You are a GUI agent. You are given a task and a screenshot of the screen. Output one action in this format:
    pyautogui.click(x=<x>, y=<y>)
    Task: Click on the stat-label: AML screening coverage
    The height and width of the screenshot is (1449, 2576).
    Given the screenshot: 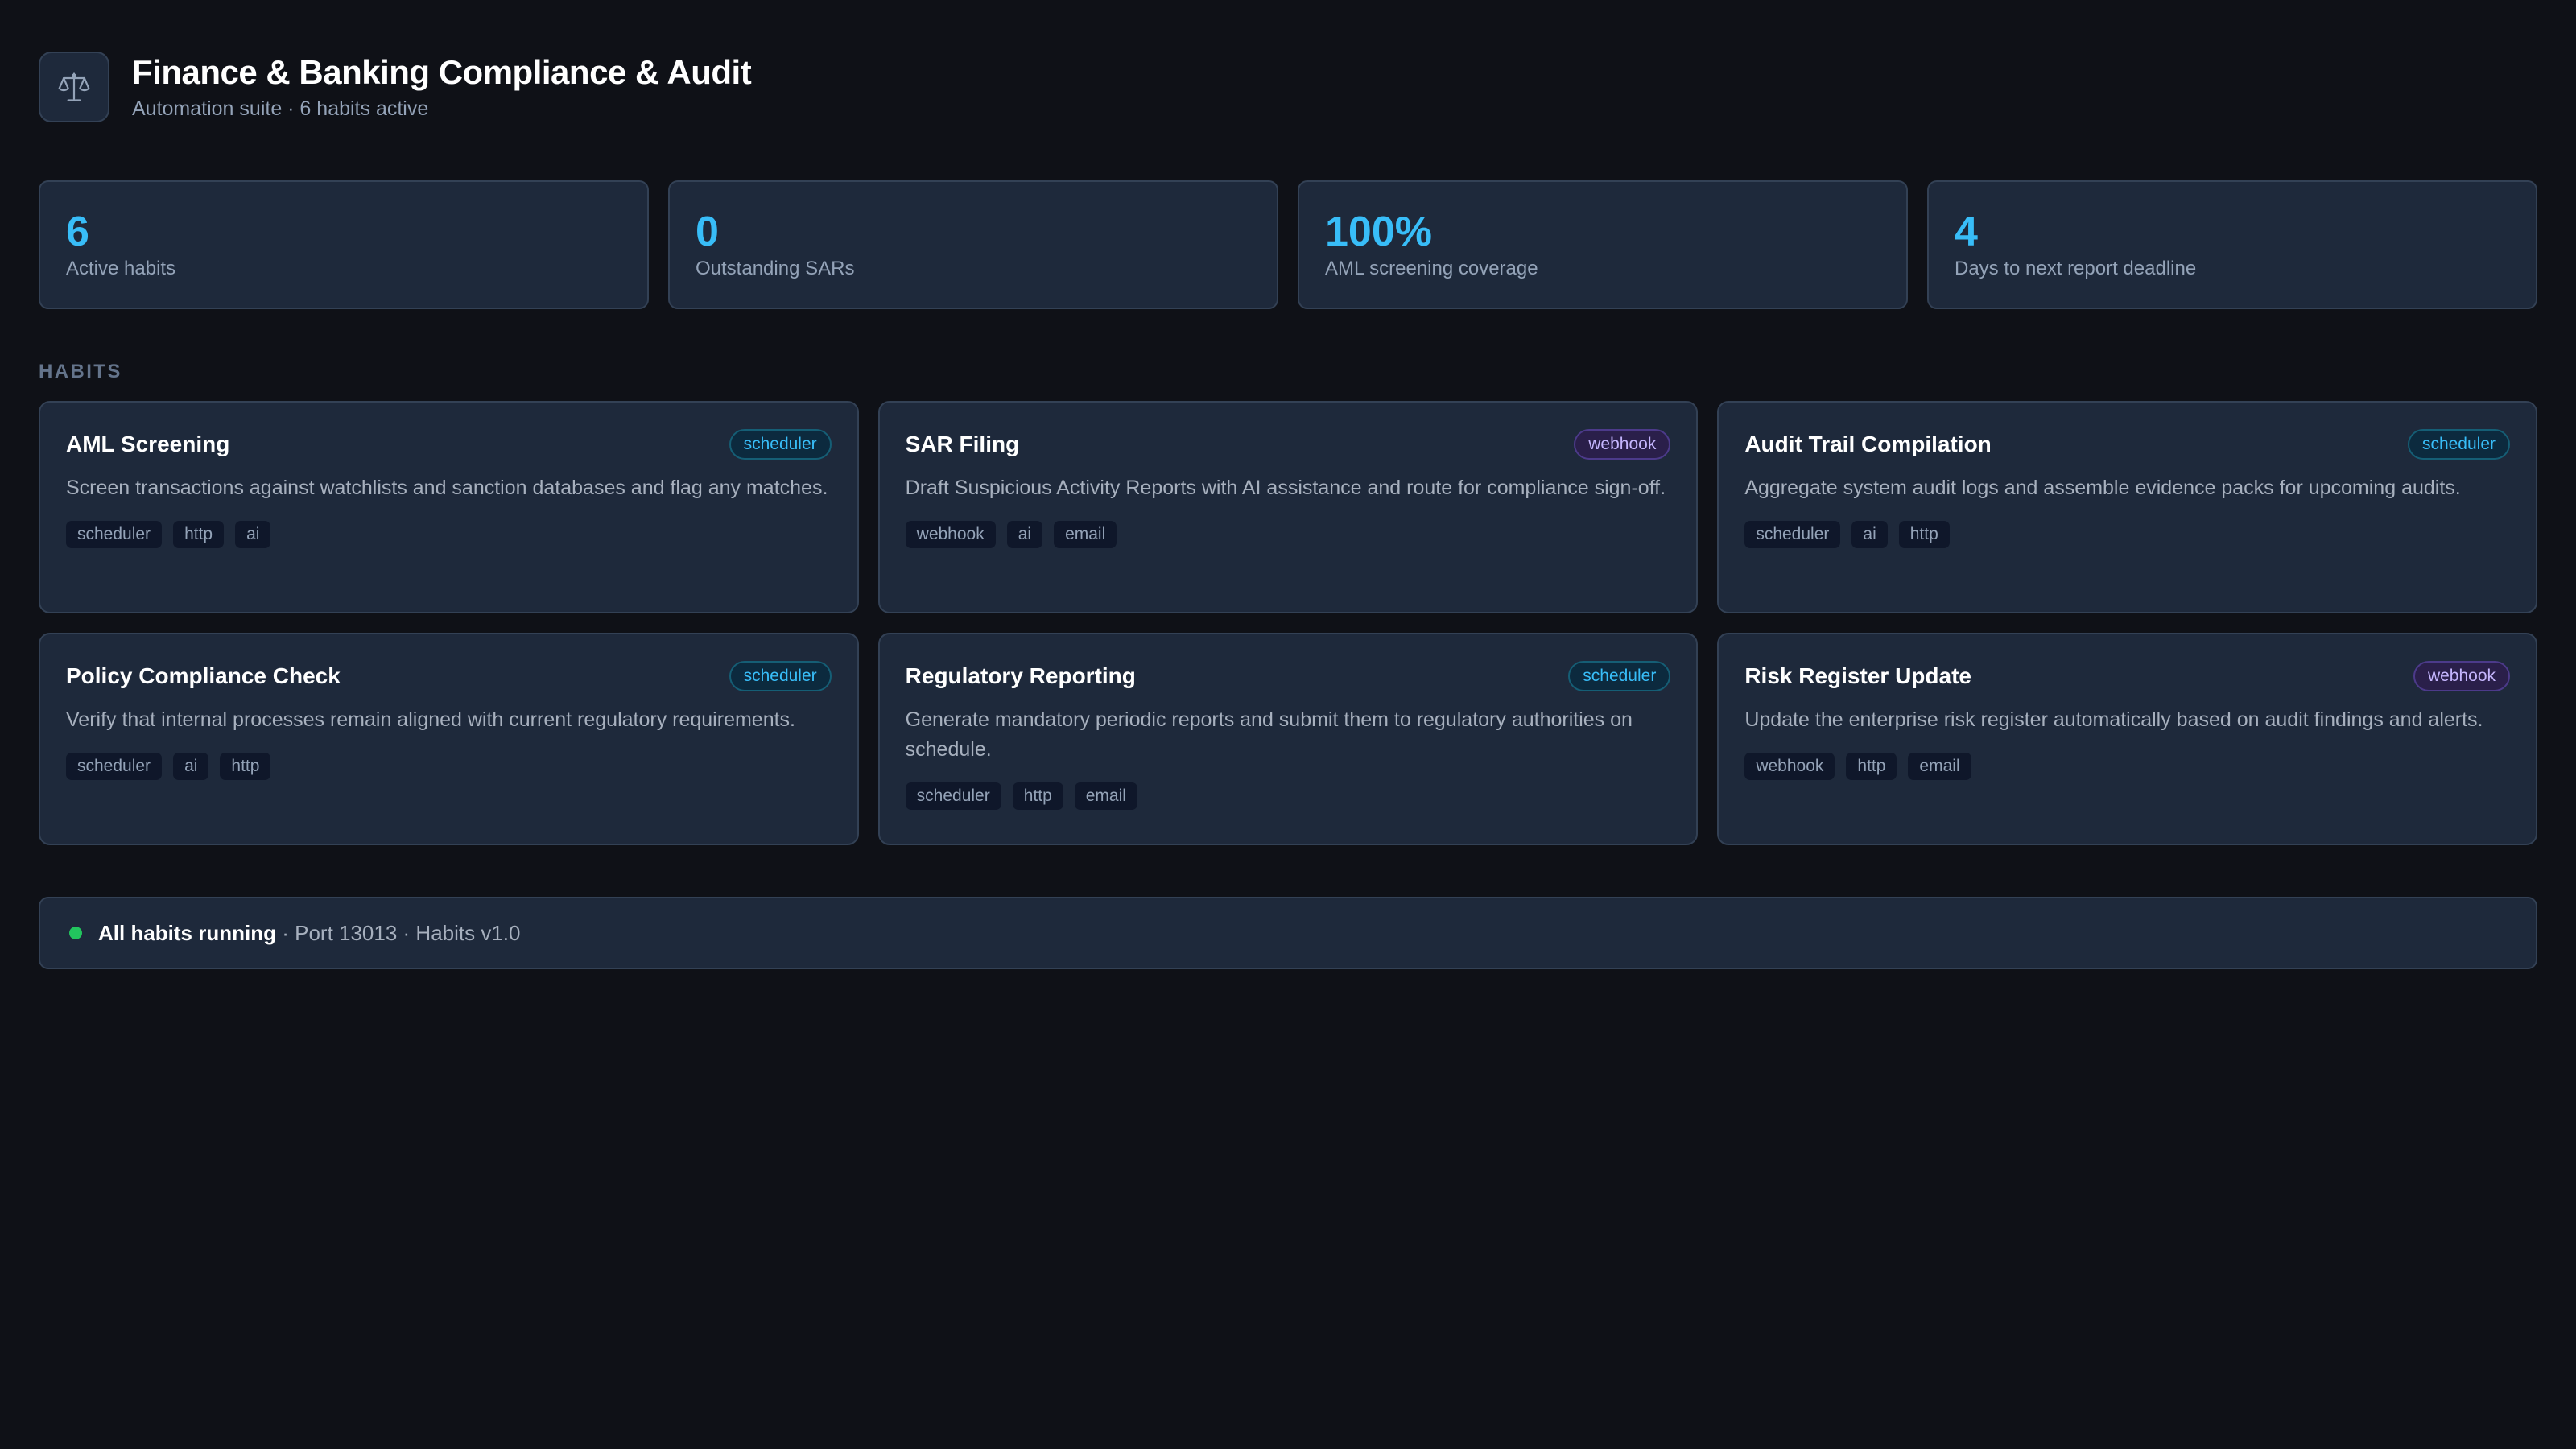 What is the action you would take?
    pyautogui.click(x=1431, y=268)
    